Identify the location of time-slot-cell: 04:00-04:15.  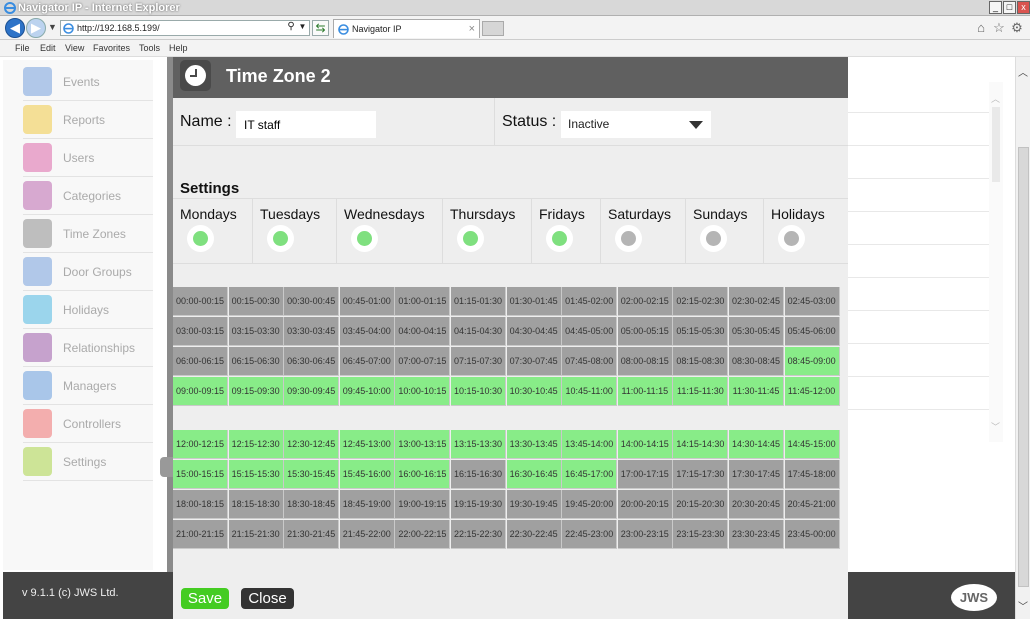
(423, 331).